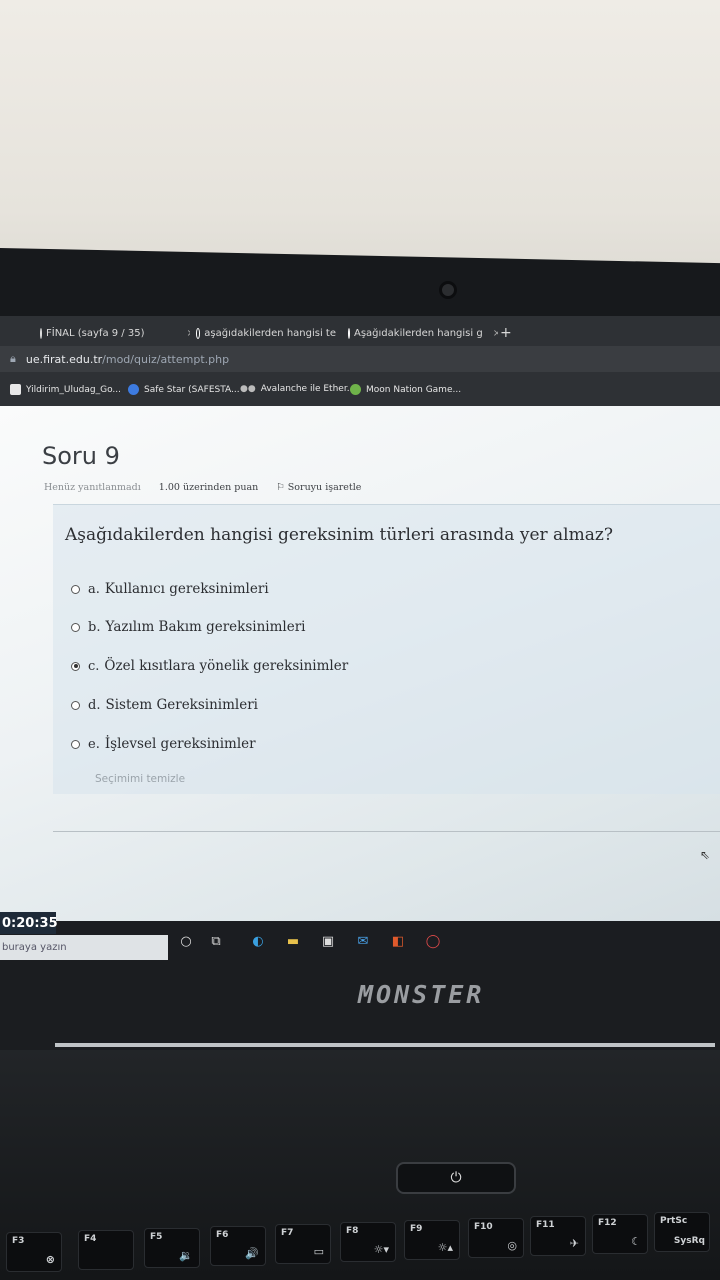 This screenshot has height=1280, width=720. What do you see at coordinates (156, 1237) in the screenshot?
I see `key-label: F5` at bounding box center [156, 1237].